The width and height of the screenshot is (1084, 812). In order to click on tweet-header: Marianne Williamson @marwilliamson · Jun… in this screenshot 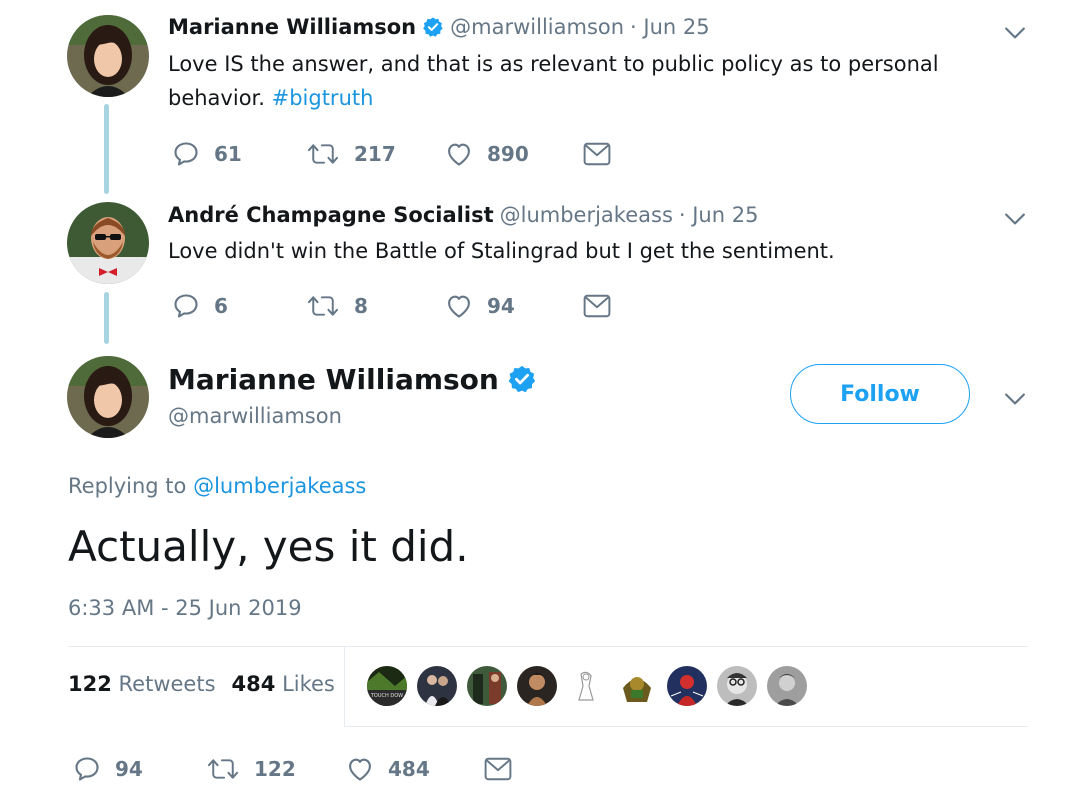, I will do `click(439, 27)`.